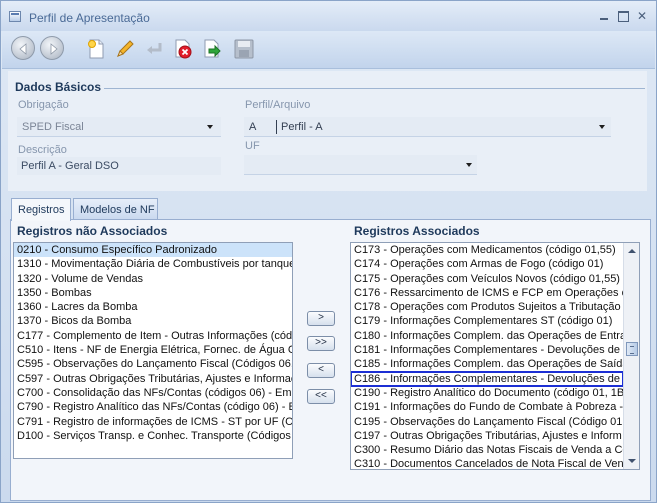  I want to click on descricao-value: Perfil A - Geral DSO, so click(70, 166).